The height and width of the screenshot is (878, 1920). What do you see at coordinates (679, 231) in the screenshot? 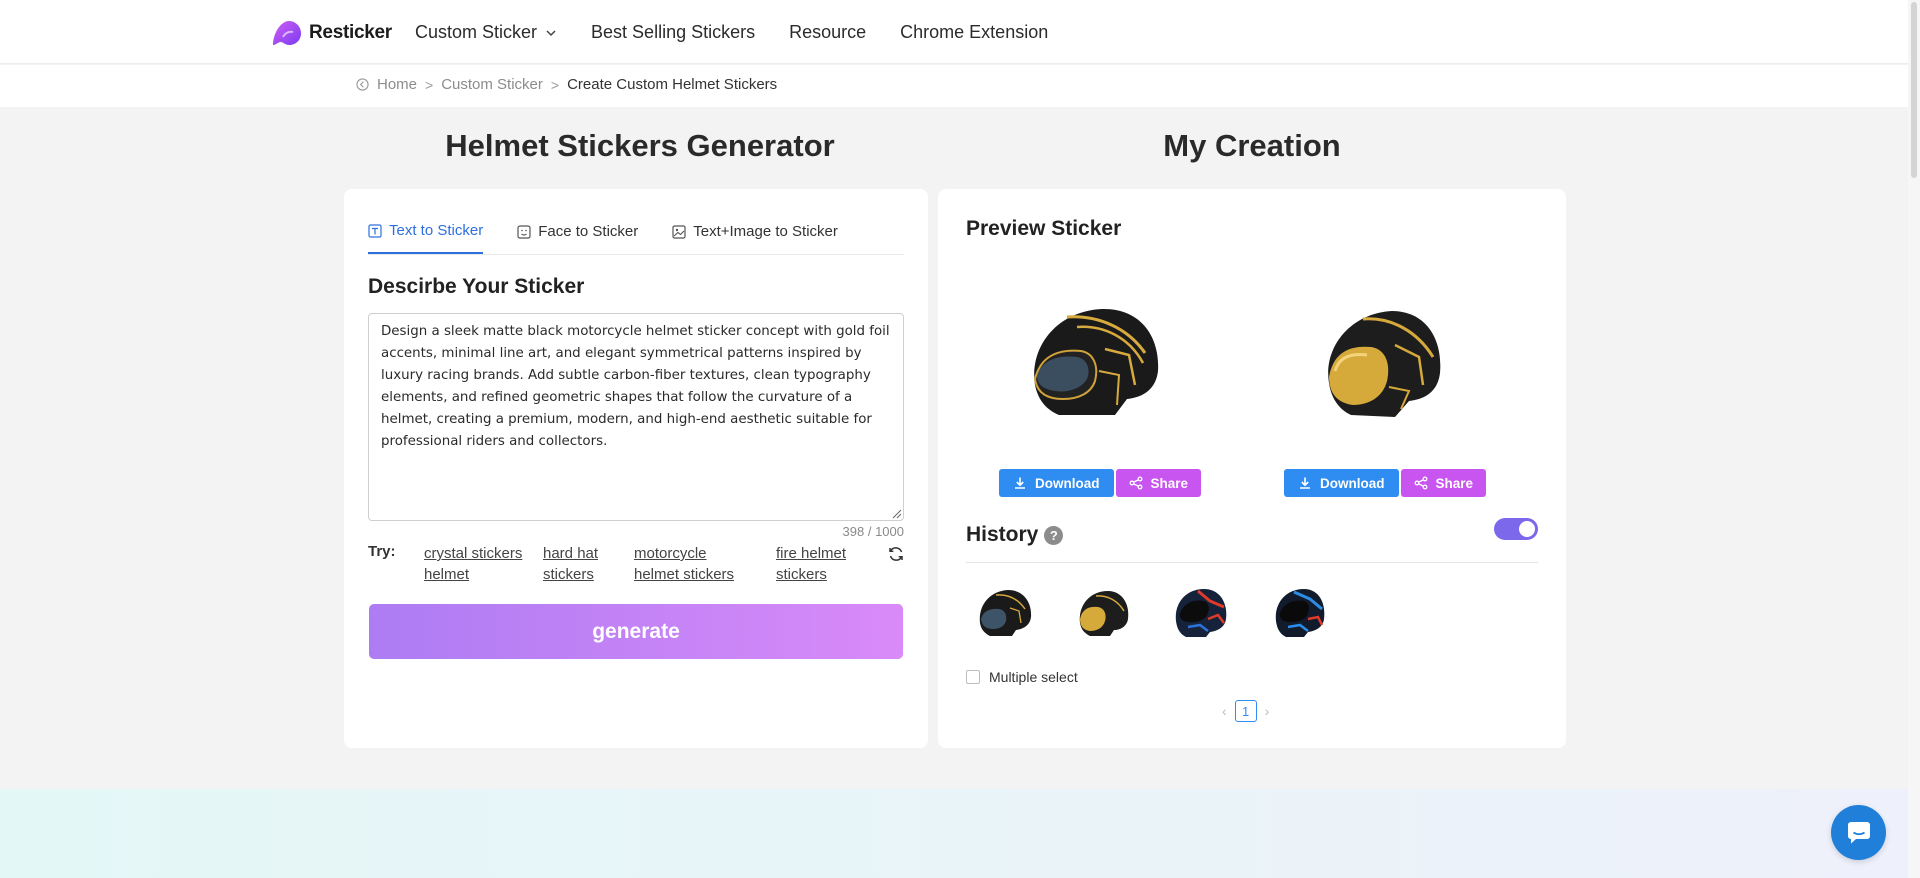
I see `image-icon` at bounding box center [679, 231].